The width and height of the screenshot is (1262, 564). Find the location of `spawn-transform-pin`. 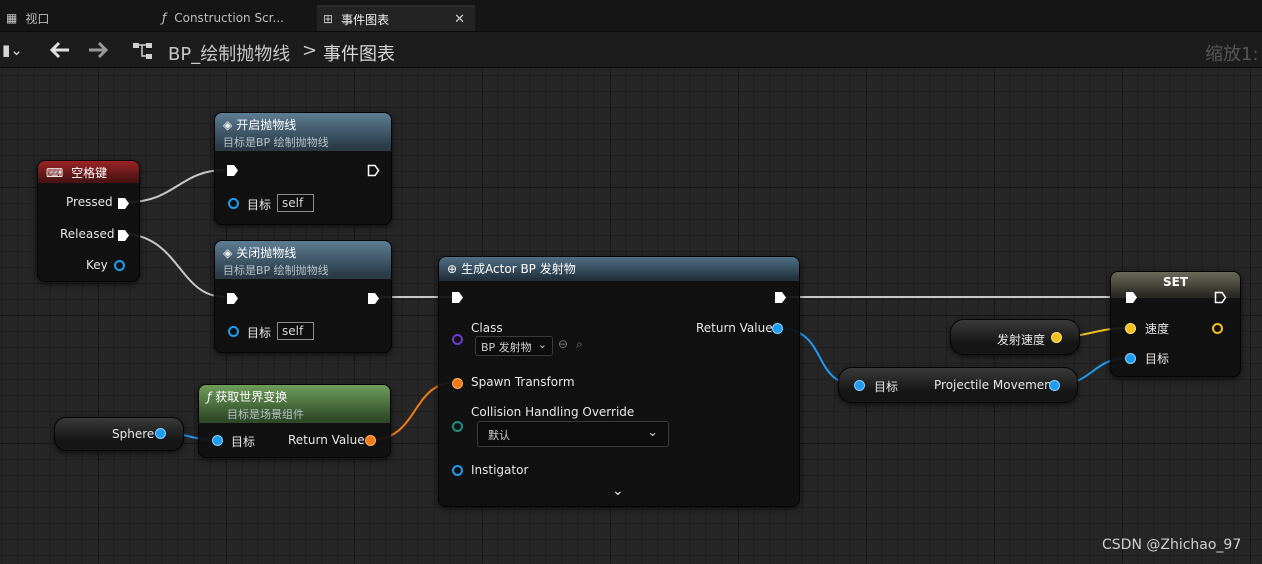

spawn-transform-pin is located at coordinates (457, 383).